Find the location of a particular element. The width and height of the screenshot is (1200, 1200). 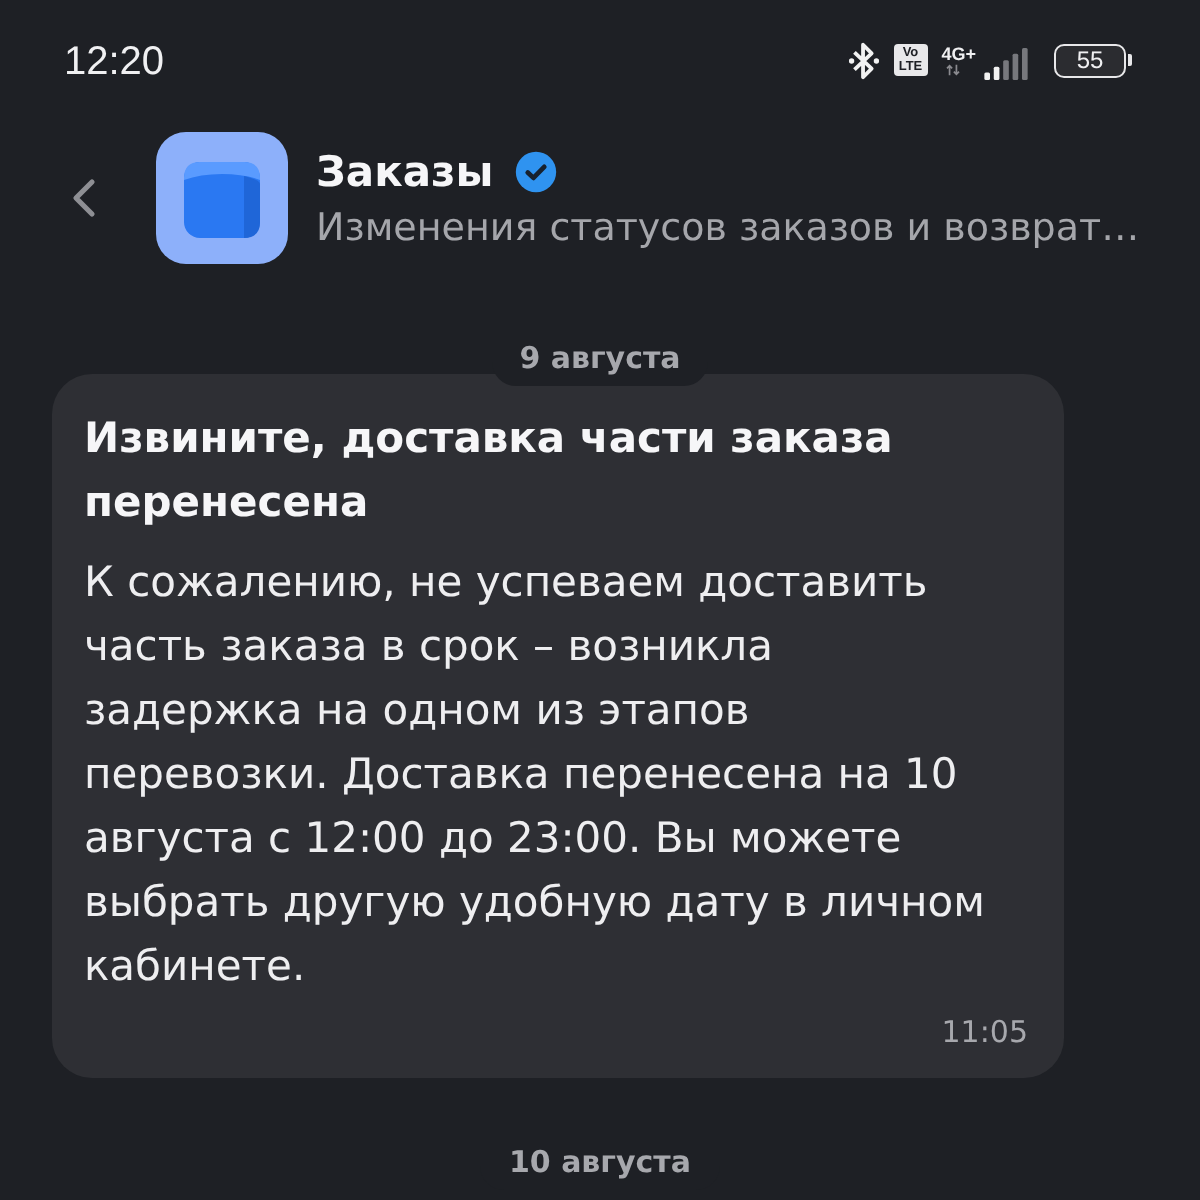

network-type-label: 4G+ is located at coordinates (958, 54).